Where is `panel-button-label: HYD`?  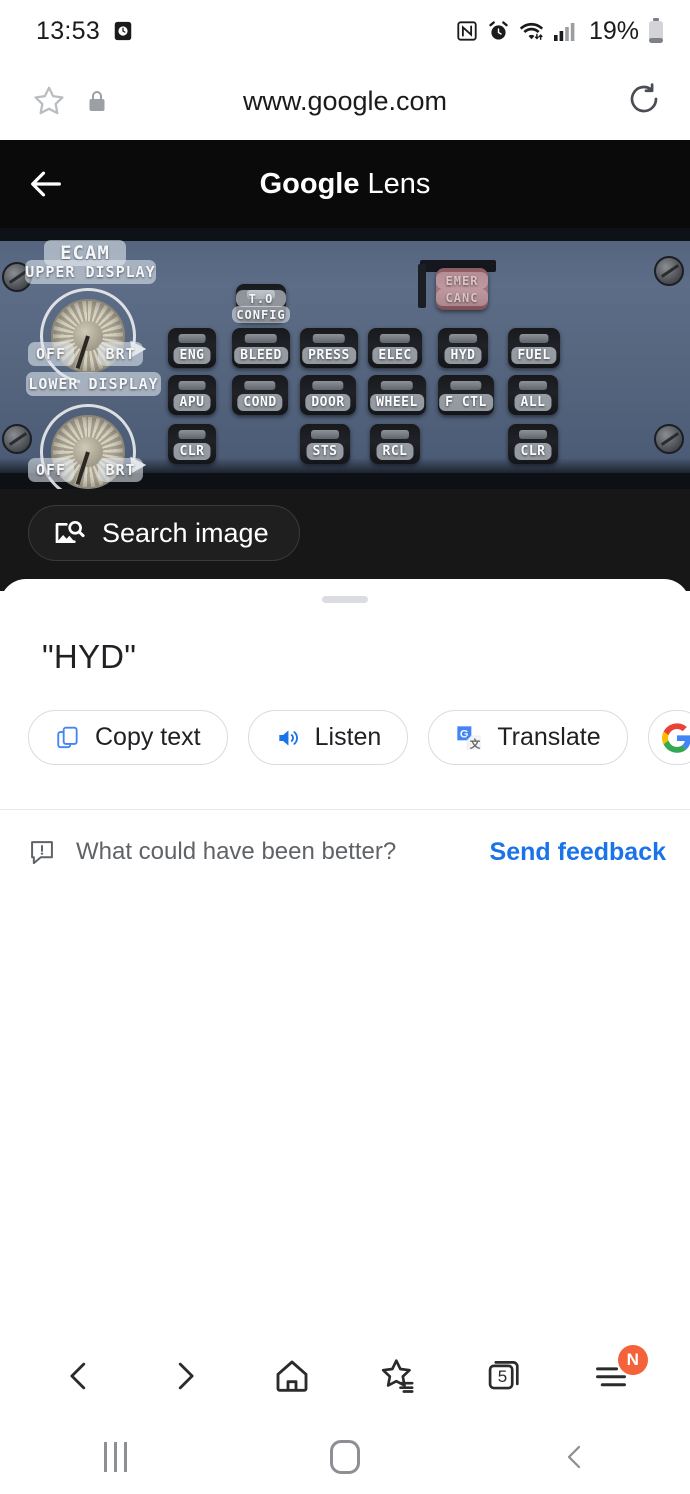 panel-button-label: HYD is located at coordinates (463, 355).